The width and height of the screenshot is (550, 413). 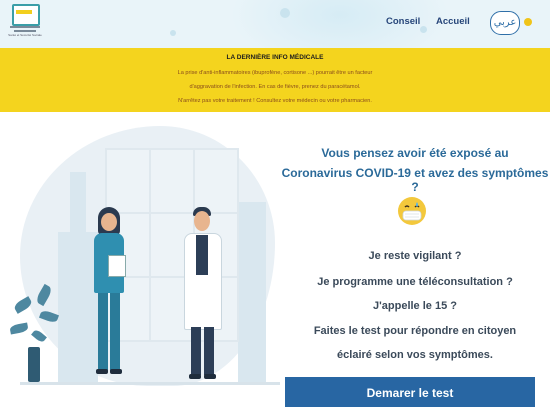 What do you see at coordinates (202, 221) in the screenshot?
I see `doctor-head` at bounding box center [202, 221].